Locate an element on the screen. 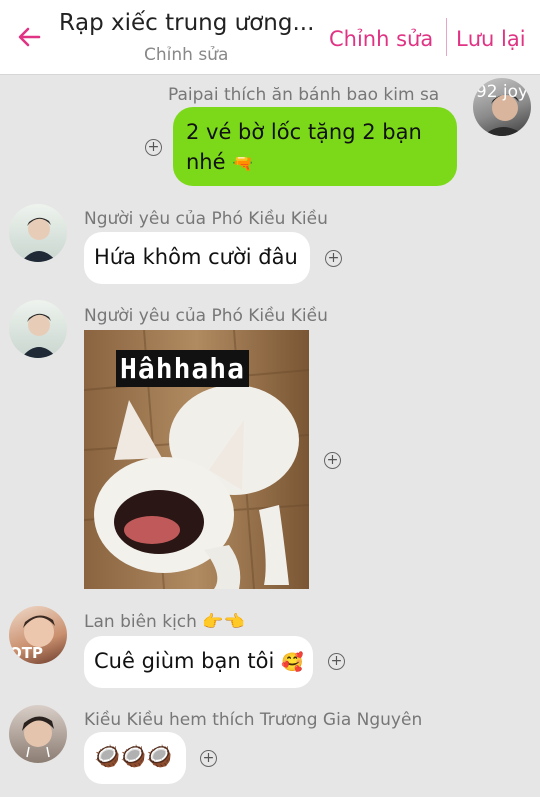  header-divider is located at coordinates (446, 37).